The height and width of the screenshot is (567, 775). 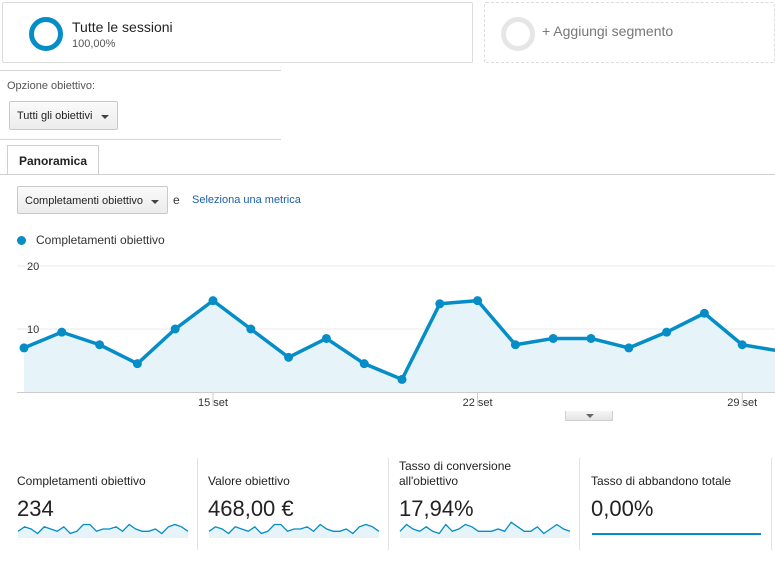 I want to click on tab-overview: Panoramica, so click(x=53, y=160).